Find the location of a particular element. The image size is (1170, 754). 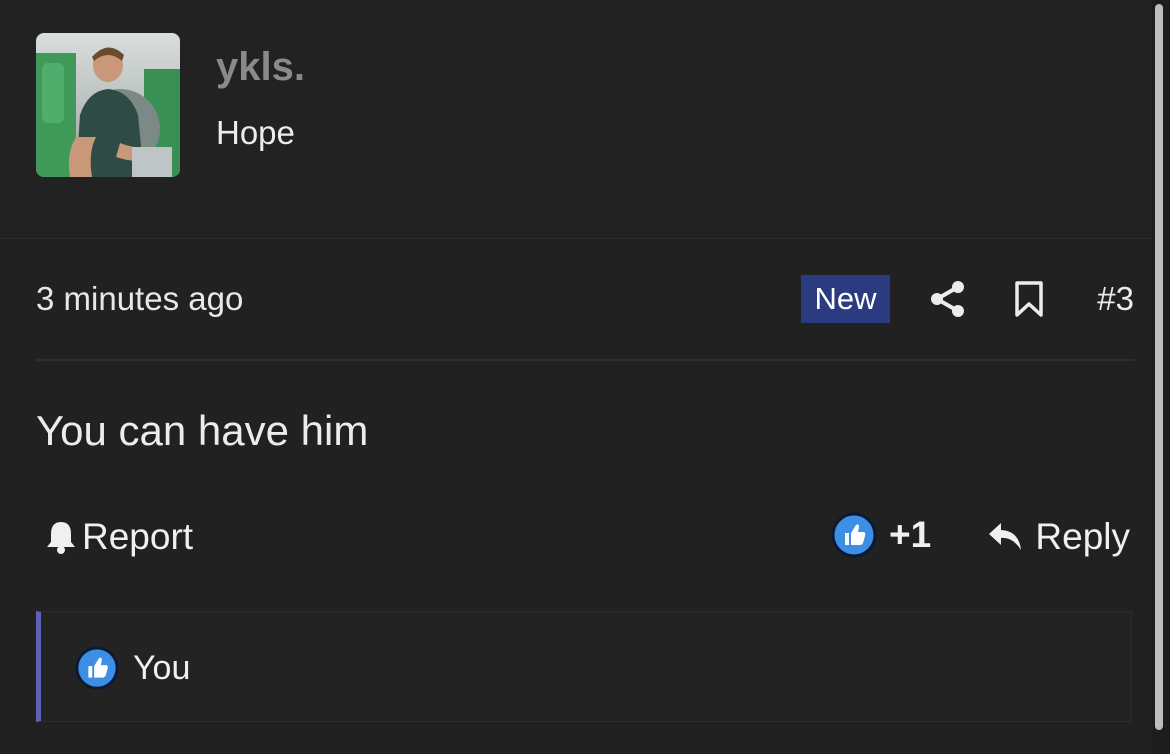

reactions-list: You is located at coordinates (132, 668).